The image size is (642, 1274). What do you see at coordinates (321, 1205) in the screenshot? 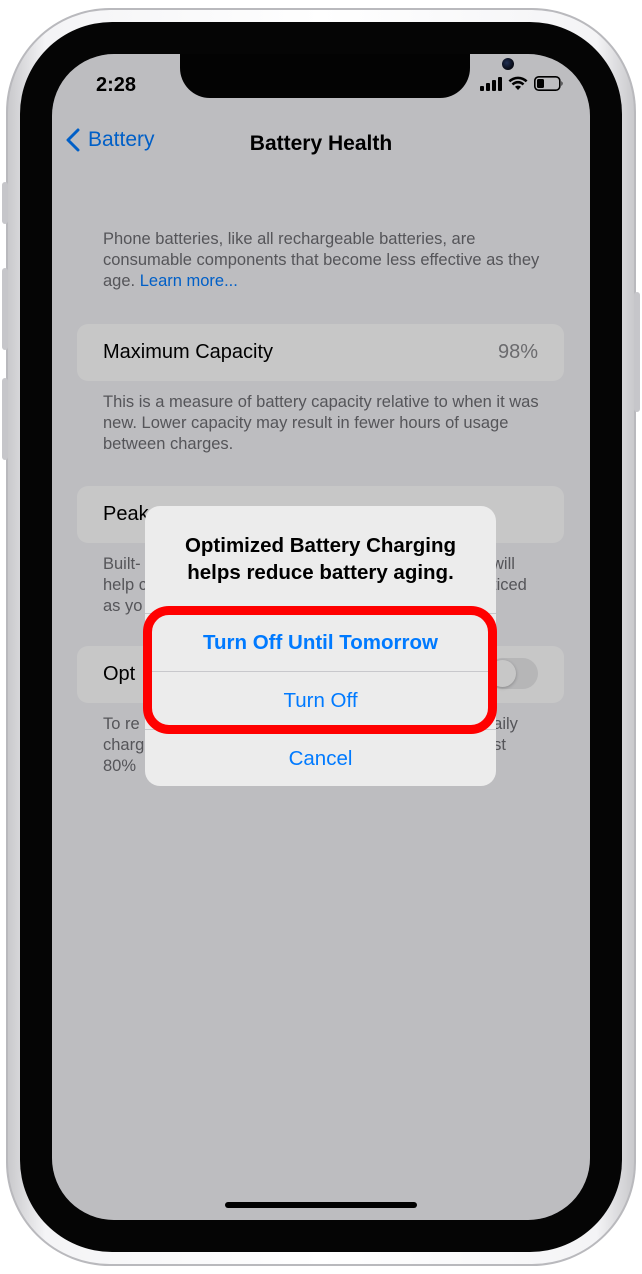
I see `home-indicator` at bounding box center [321, 1205].